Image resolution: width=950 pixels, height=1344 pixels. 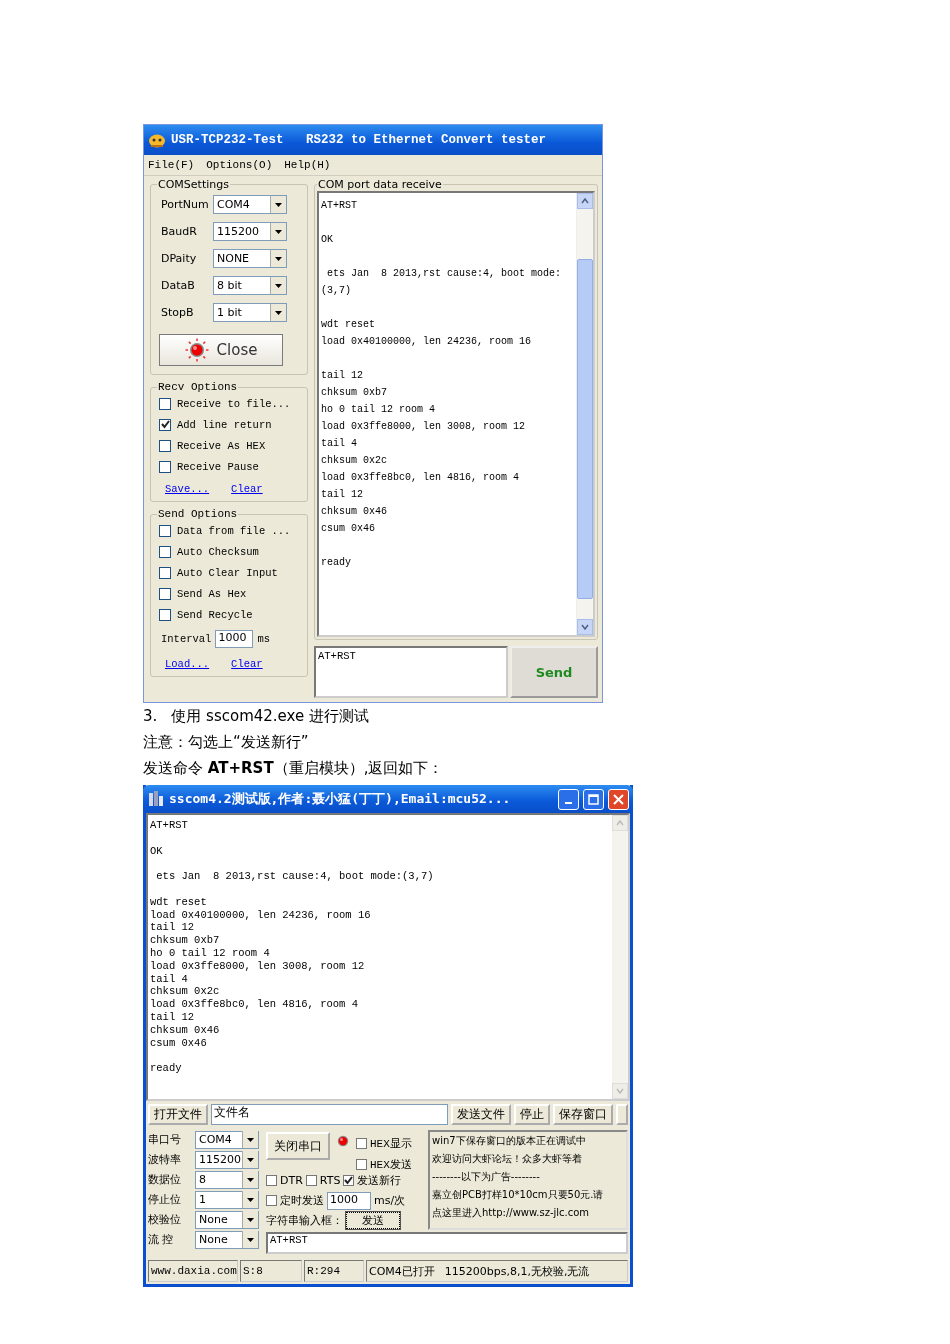 I want to click on menu-item: Options(O), so click(x=239, y=165).